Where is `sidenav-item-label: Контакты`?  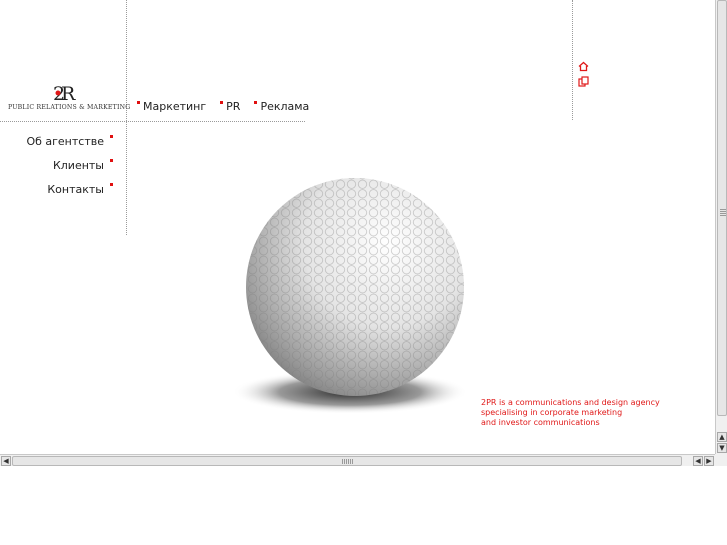
sidenav-item-label: Контакты is located at coordinates (75, 189).